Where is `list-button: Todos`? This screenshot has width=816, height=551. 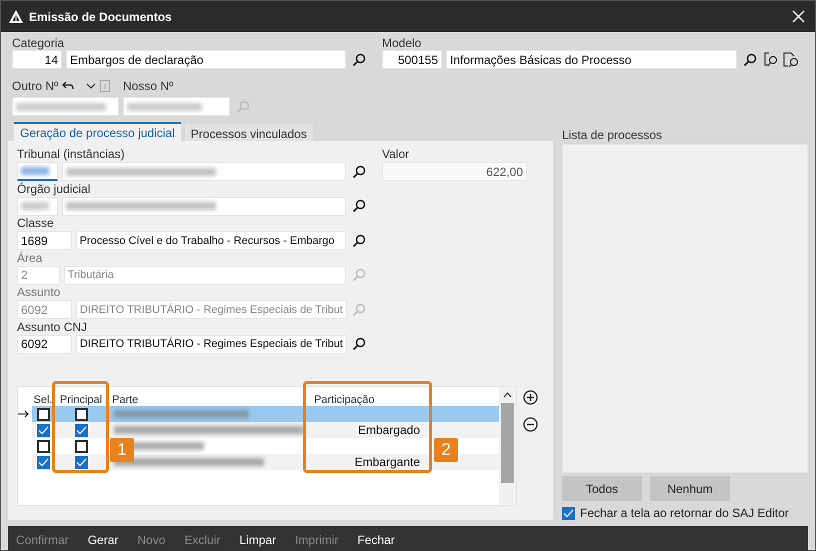 list-button: Todos is located at coordinates (602, 488).